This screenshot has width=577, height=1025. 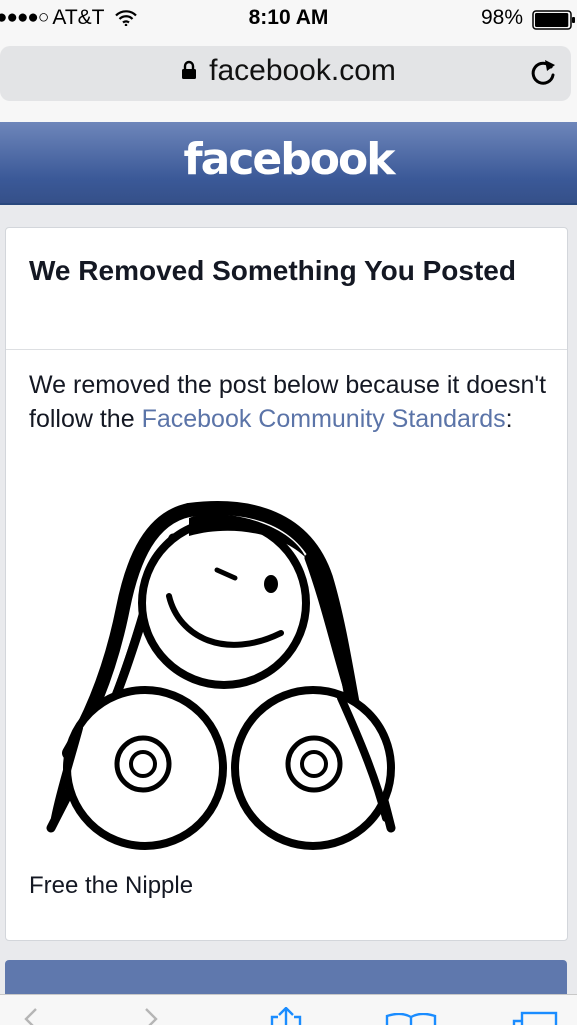 What do you see at coordinates (288, 20) in the screenshot?
I see `status-bar: ●●●●○ AT&T 8:10 AM 98%` at bounding box center [288, 20].